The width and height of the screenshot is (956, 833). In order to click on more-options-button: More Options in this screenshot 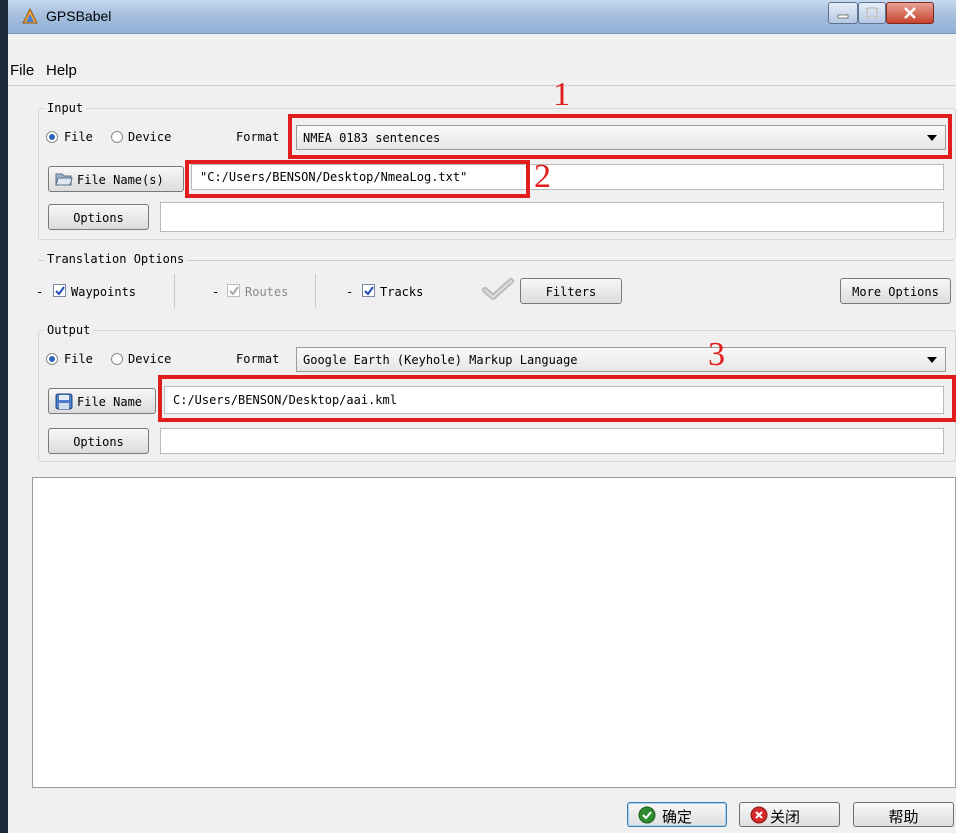, I will do `click(895, 291)`.